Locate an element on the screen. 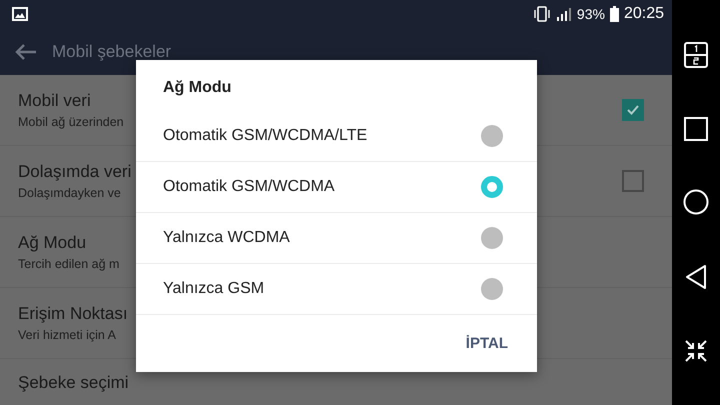 The height and width of the screenshot is (405, 720). radio-option: Yalnızca GSM is located at coordinates (336, 289).